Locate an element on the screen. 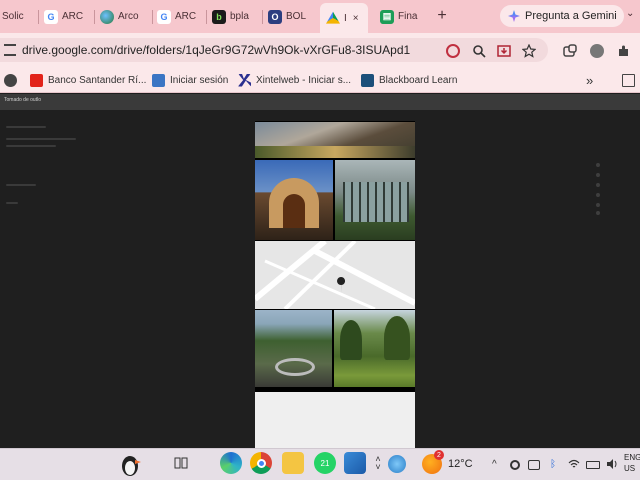 This screenshot has height=480, width=640. tab-0: Solic is located at coordinates (20, 16).